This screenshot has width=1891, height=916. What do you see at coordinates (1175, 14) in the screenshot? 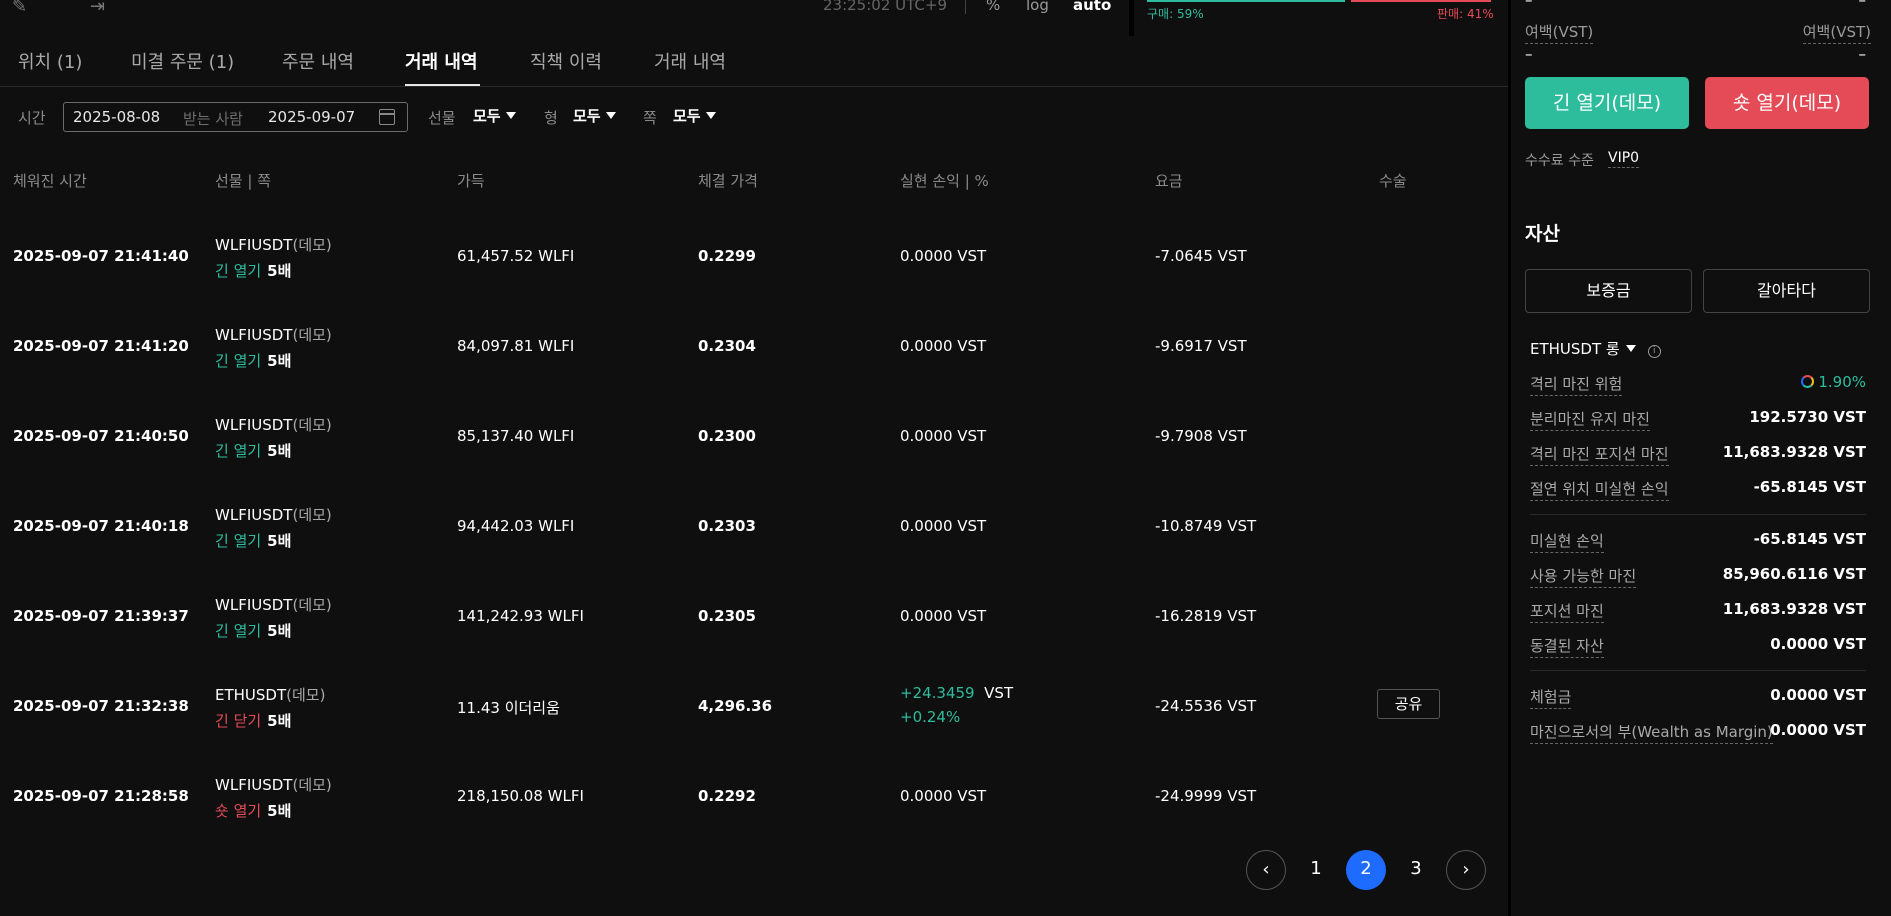
I see `buy-ratio-label: 구매: 59%` at bounding box center [1175, 14].